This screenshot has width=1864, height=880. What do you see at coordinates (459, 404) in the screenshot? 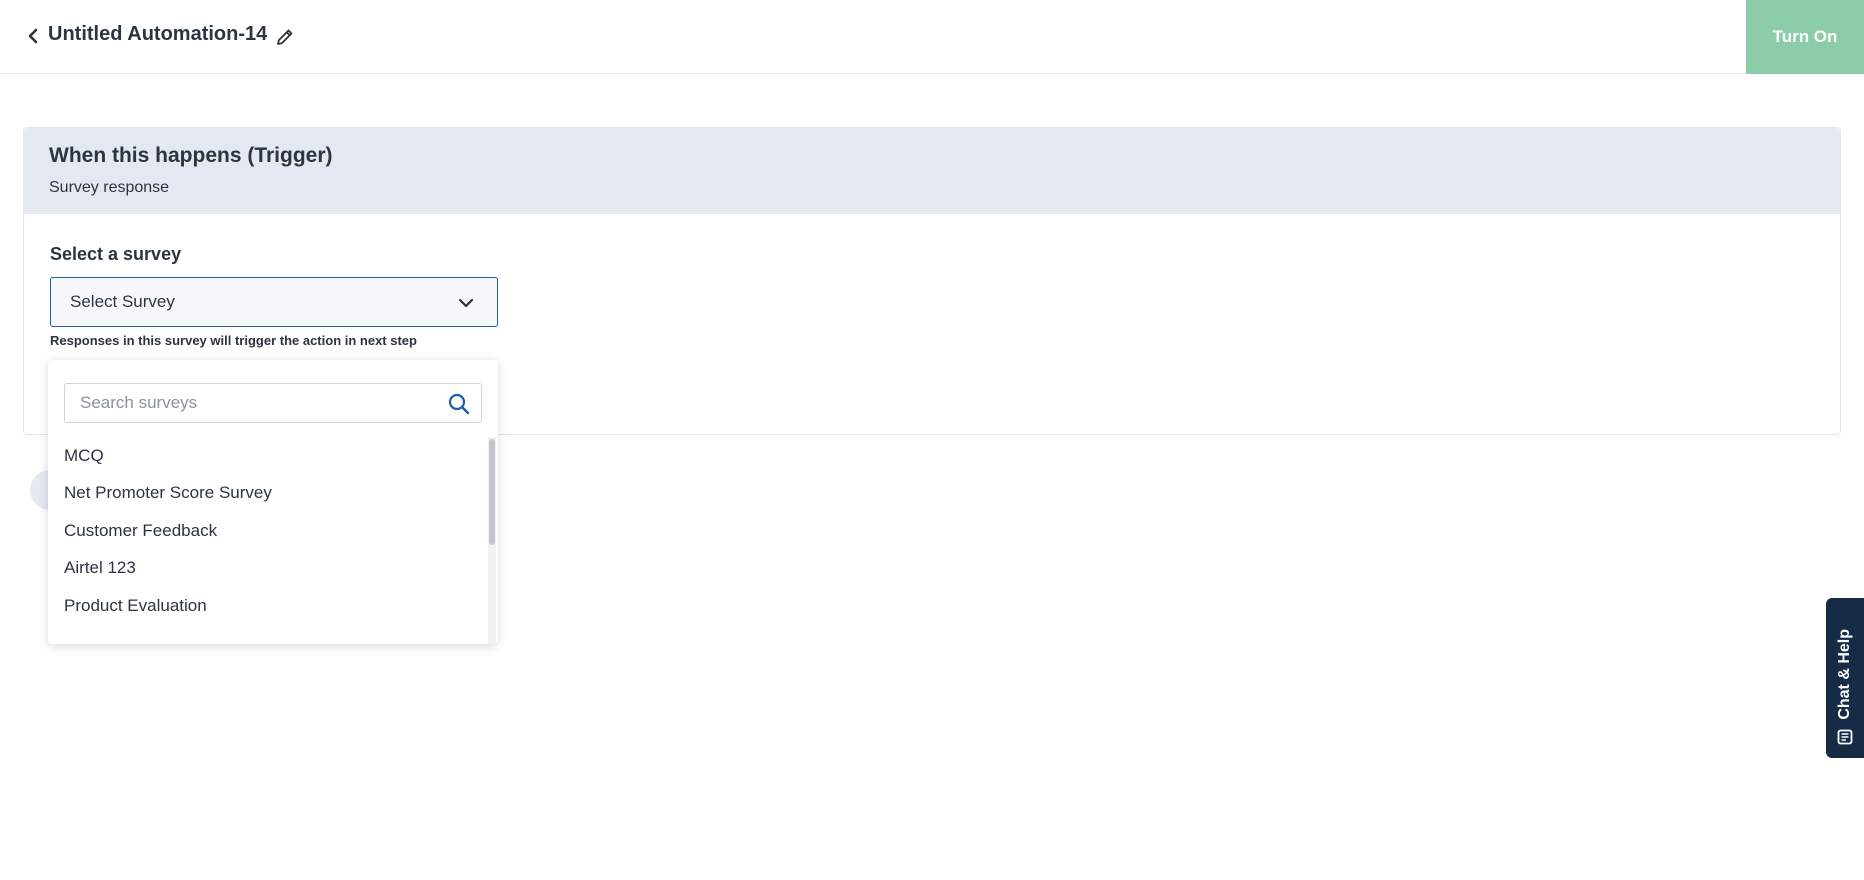
I see `search-icon` at bounding box center [459, 404].